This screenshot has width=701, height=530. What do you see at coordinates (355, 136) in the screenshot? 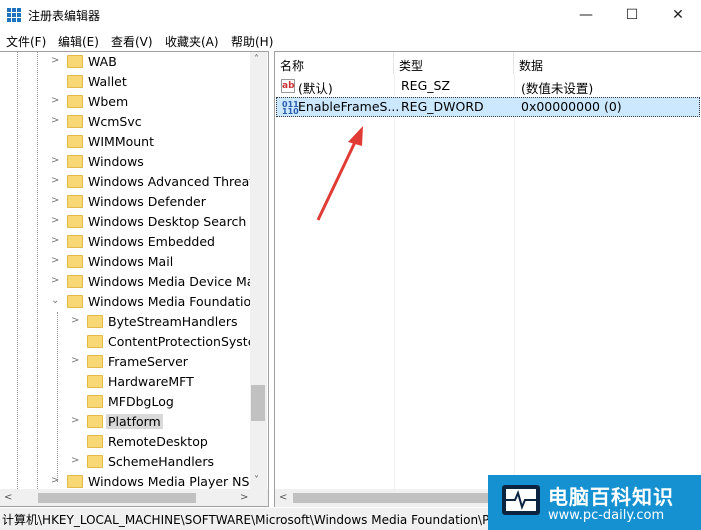
I see `arrow-head` at bounding box center [355, 136].